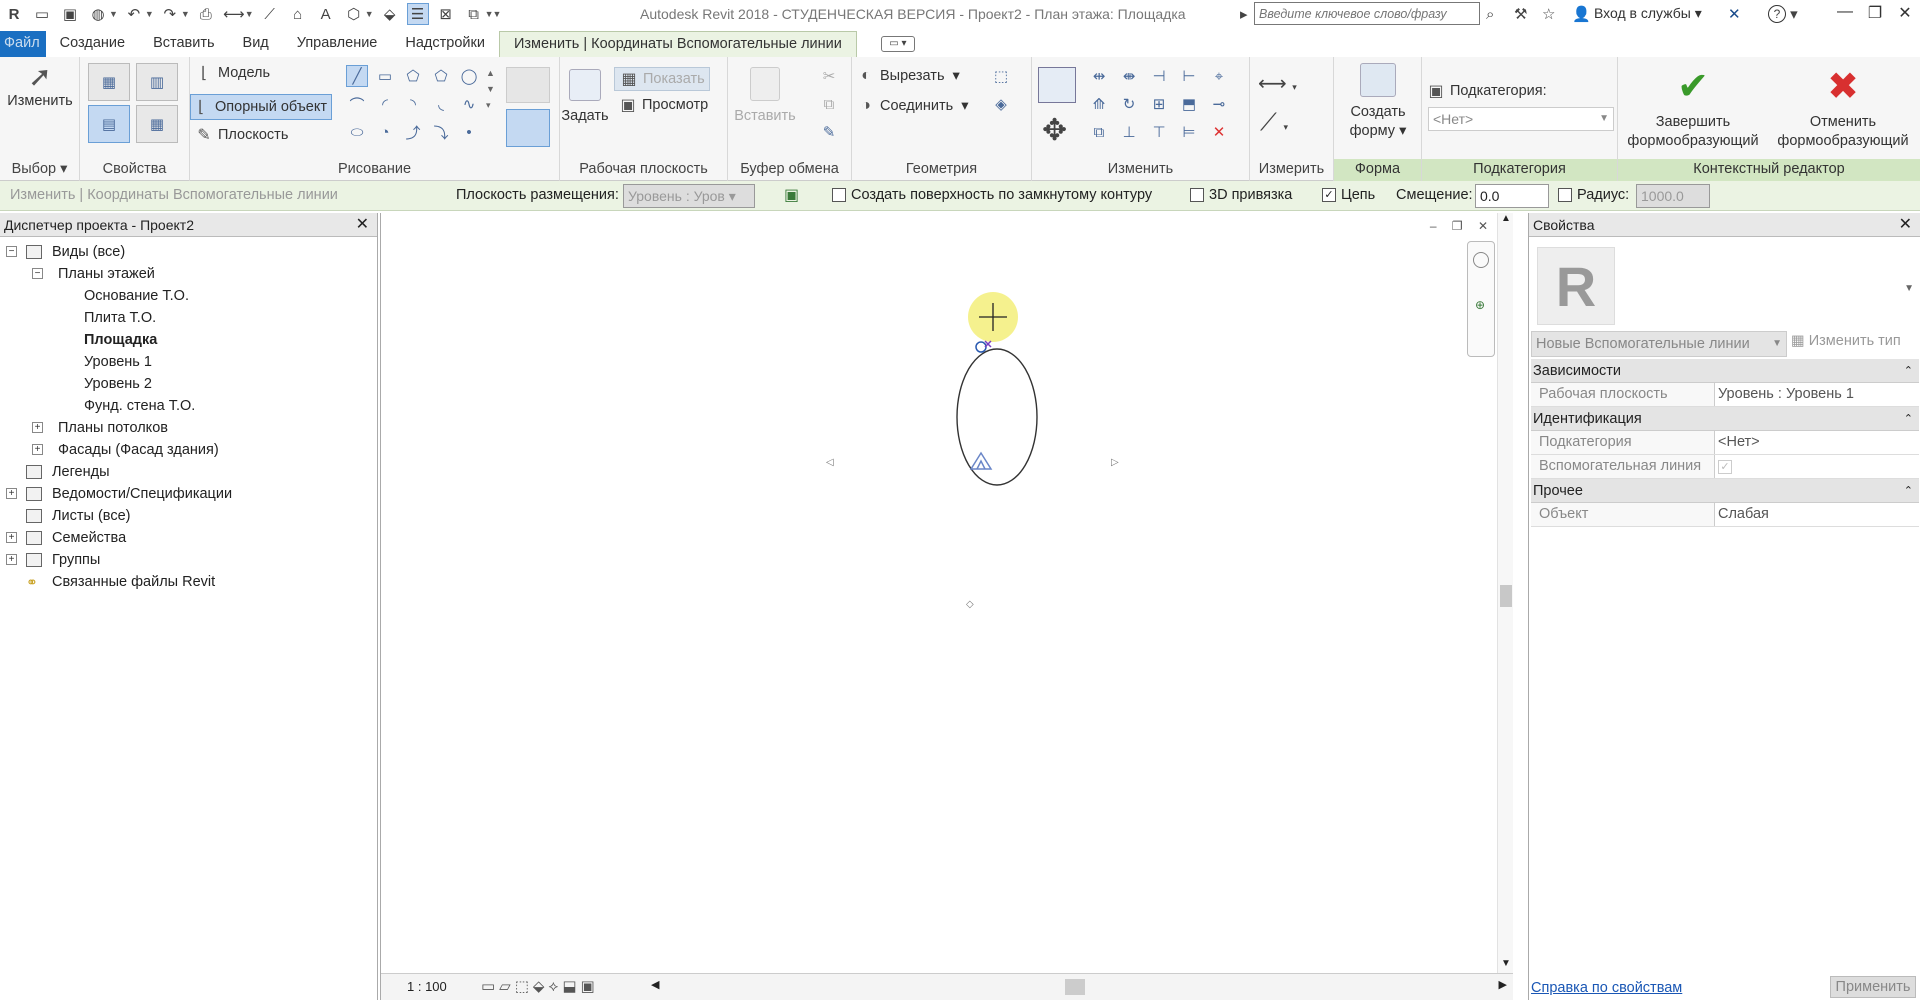 The image size is (1920, 1000). I want to click on tree-node-sheets: Листы (все), so click(188, 516).